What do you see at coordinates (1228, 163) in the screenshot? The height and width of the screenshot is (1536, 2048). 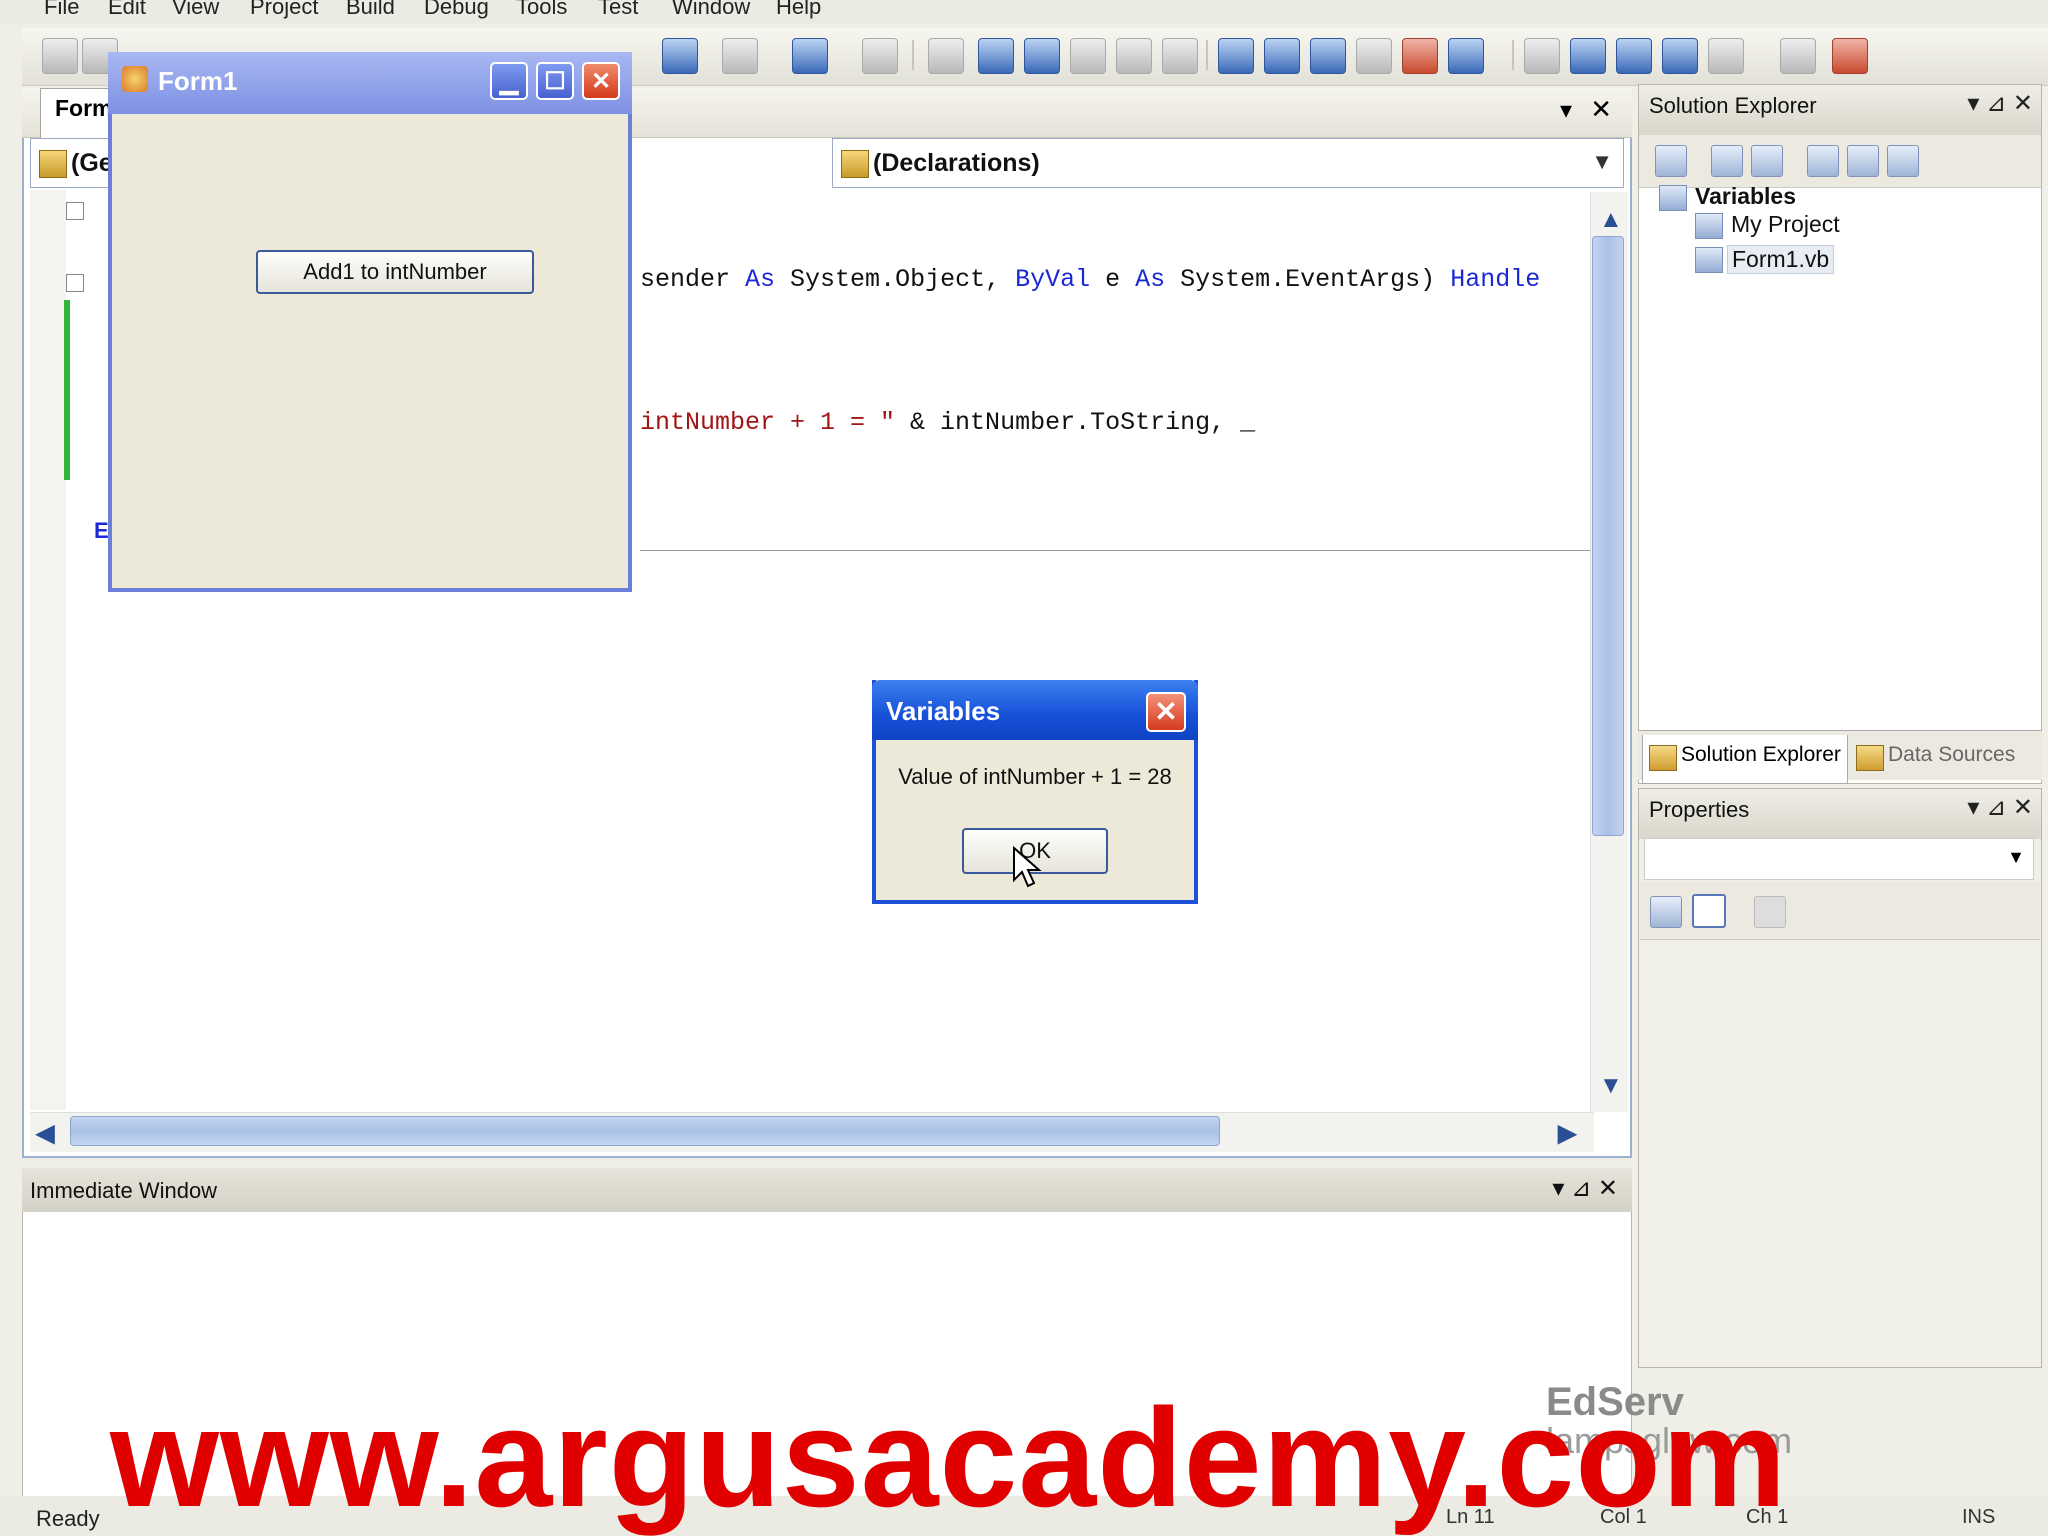 I see `method-name-combo: (Declarations) ▼` at bounding box center [1228, 163].